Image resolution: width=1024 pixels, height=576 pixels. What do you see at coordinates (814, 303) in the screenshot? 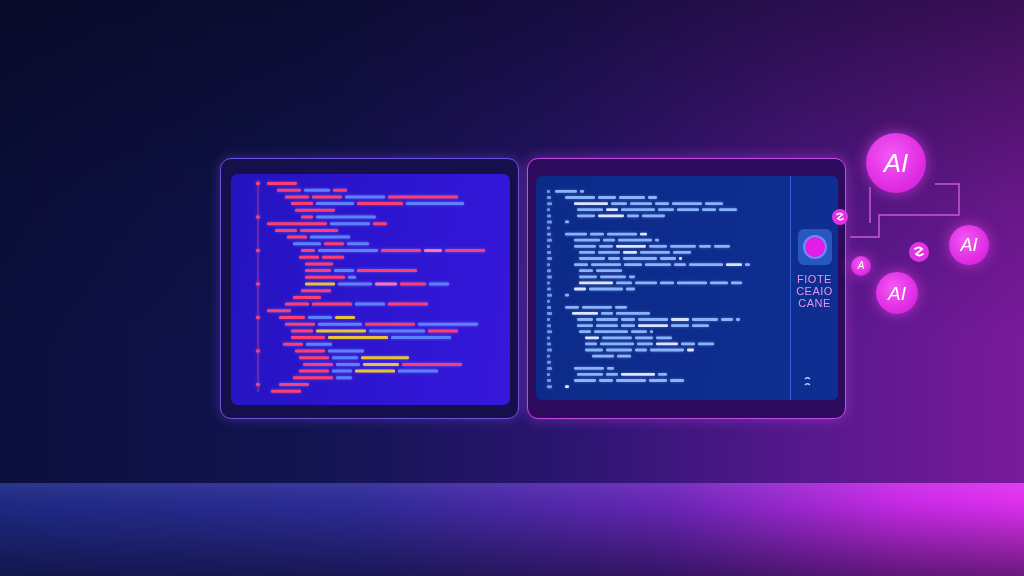
I see `sidebar-label: CANE` at bounding box center [814, 303].